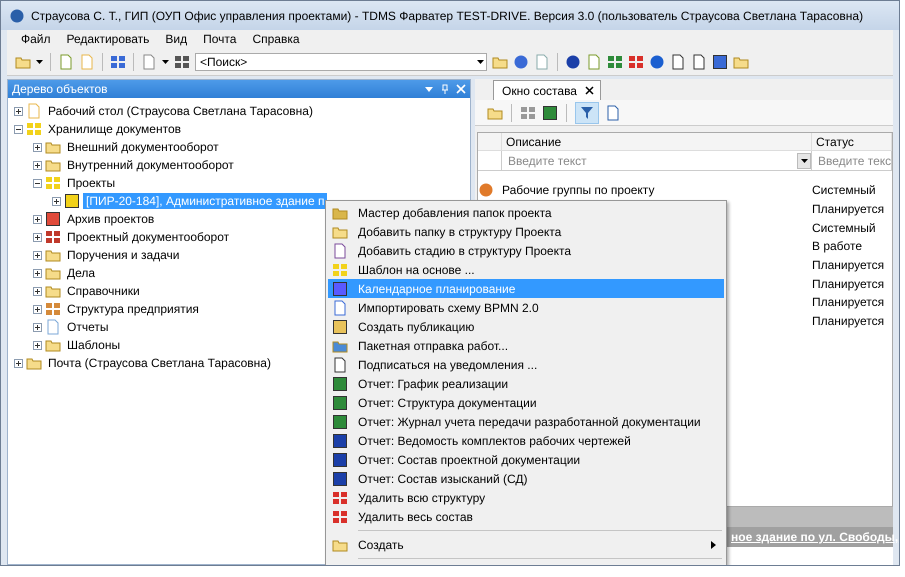 The width and height of the screenshot is (905, 577). Describe the element at coordinates (526, 497) in the screenshot. I see `menu-item: Удалить всю структуру` at that location.